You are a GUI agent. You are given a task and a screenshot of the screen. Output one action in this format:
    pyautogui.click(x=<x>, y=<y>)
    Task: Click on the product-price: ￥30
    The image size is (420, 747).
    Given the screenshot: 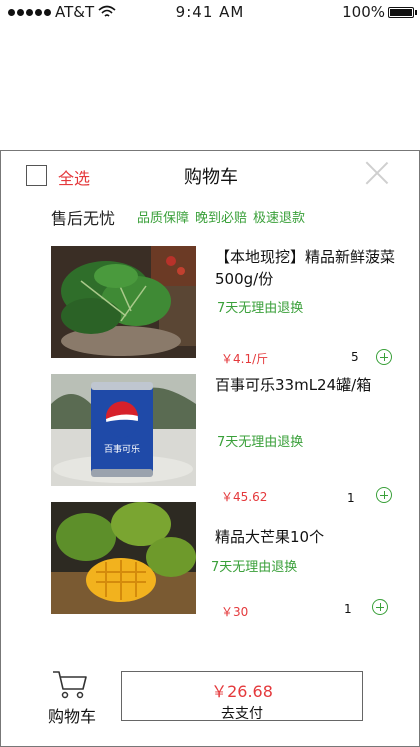 What is the action you would take?
    pyautogui.click(x=235, y=612)
    